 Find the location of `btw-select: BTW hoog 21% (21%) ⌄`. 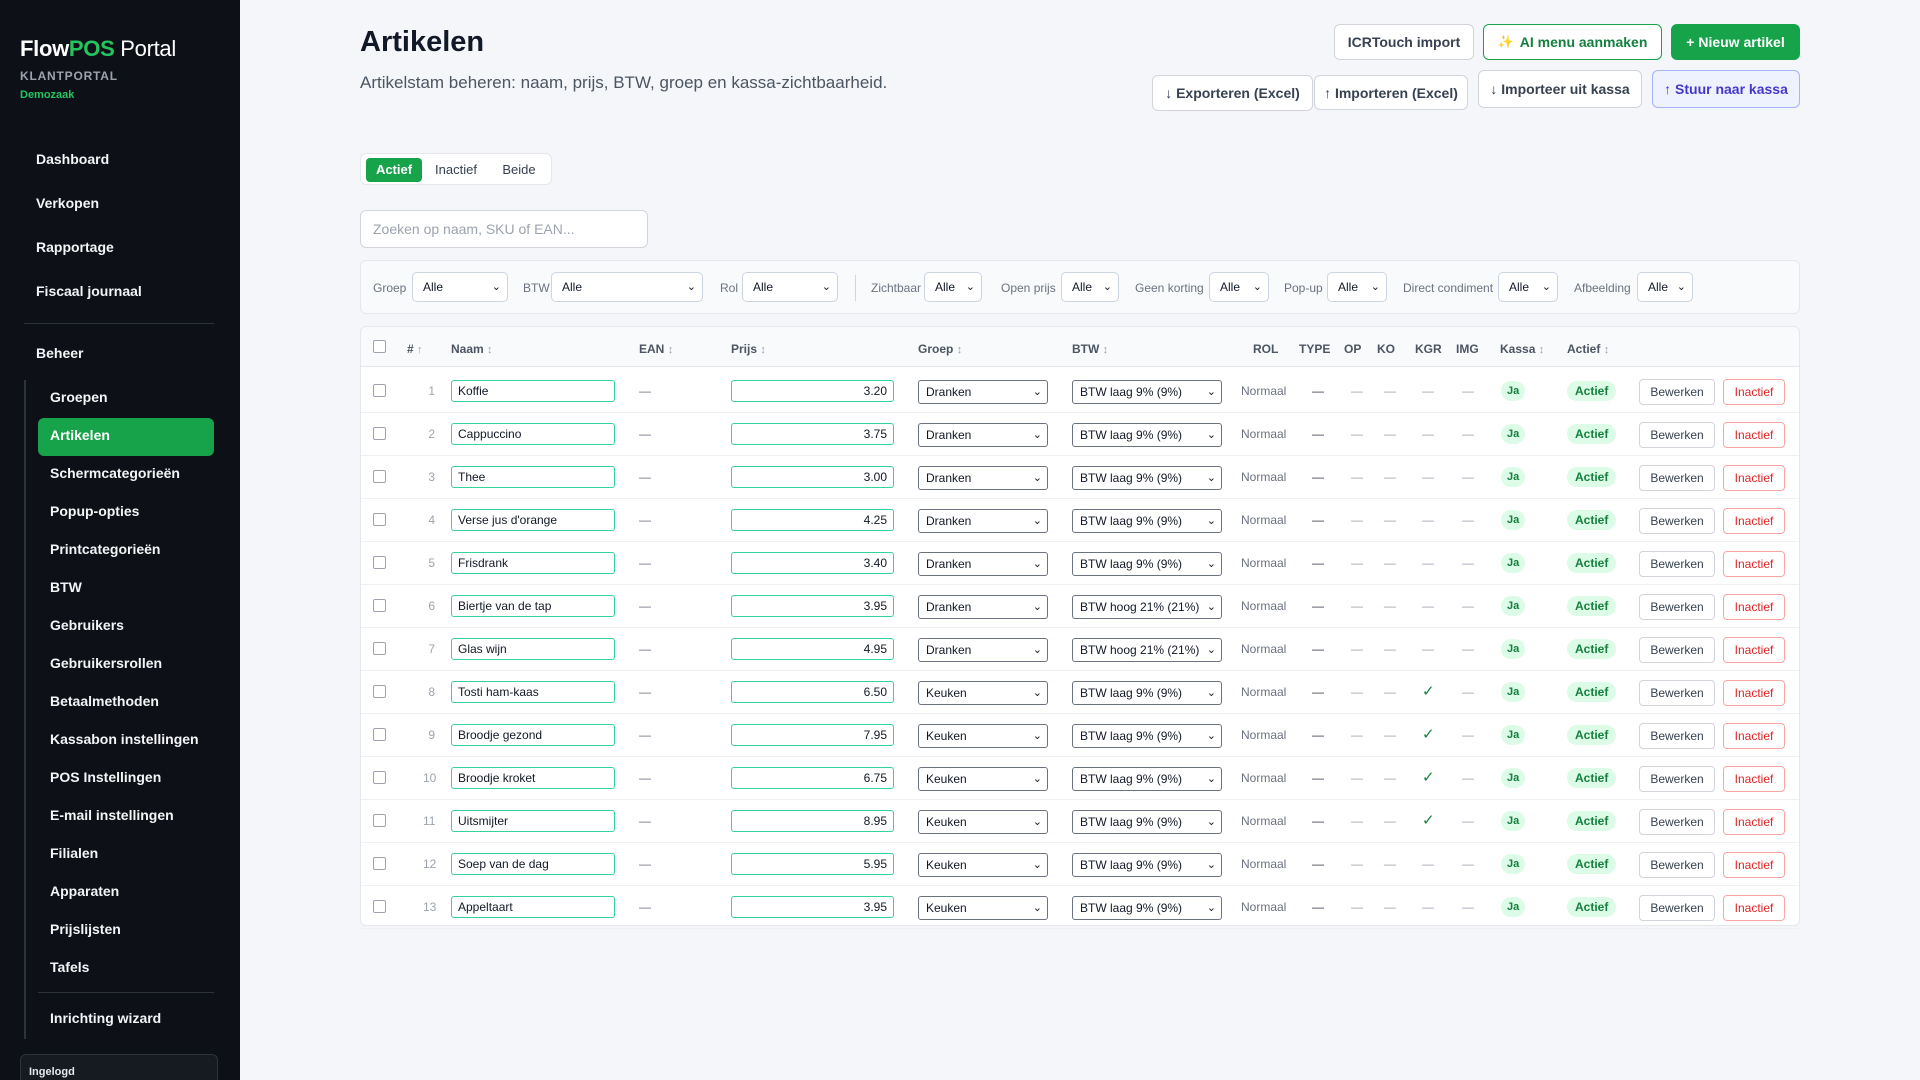

btw-select: BTW hoog 21% (21%) ⌄ is located at coordinates (1147, 607).